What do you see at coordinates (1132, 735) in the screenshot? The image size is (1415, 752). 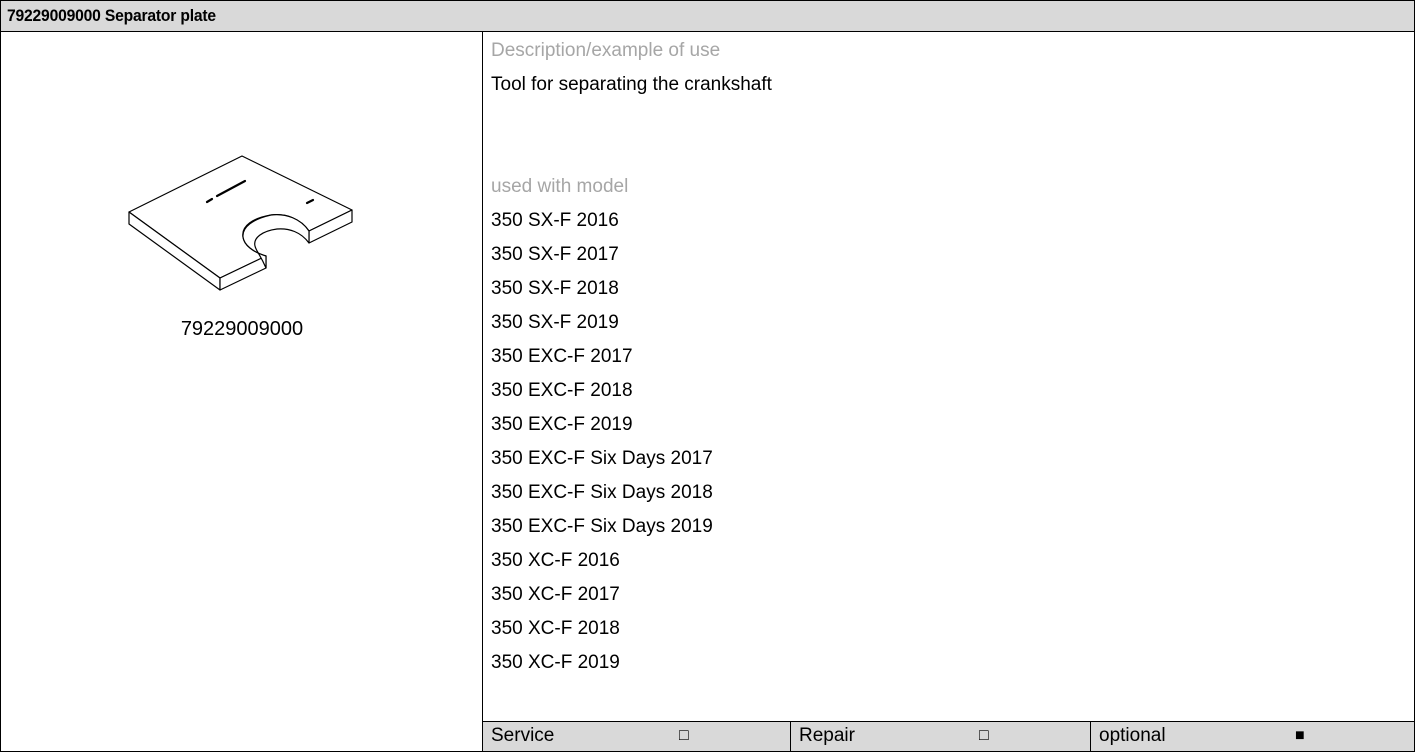 I see `optional-label: optional` at bounding box center [1132, 735].